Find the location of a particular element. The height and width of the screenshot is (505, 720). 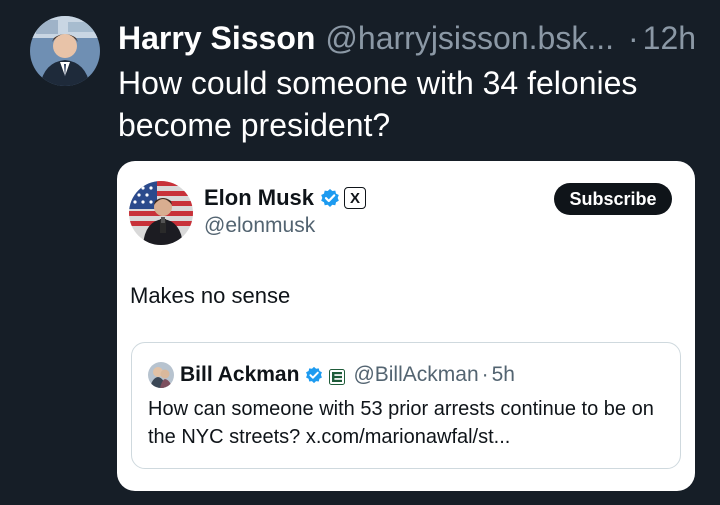

post-header: Harry Sisson @harryjsisson.bsk... · 12h is located at coordinates (407, 38).